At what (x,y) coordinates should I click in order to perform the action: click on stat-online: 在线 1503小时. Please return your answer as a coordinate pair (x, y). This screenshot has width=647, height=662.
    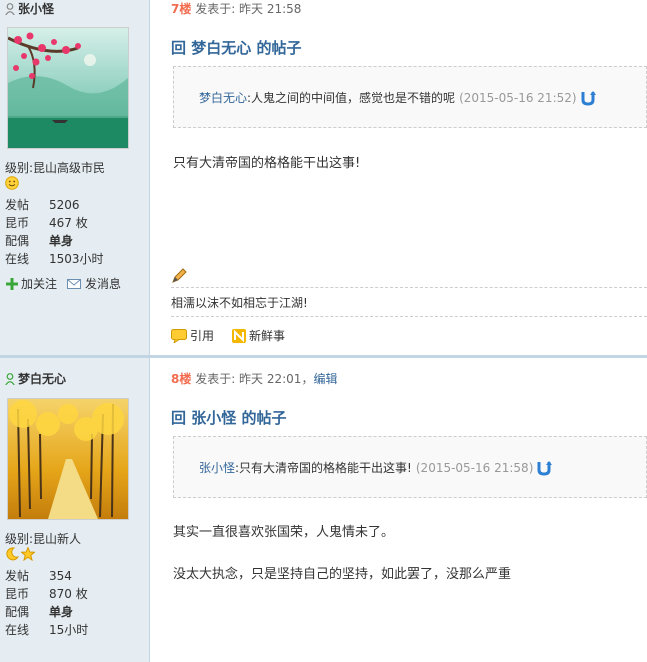
    Looking at the image, I should click on (54, 259).